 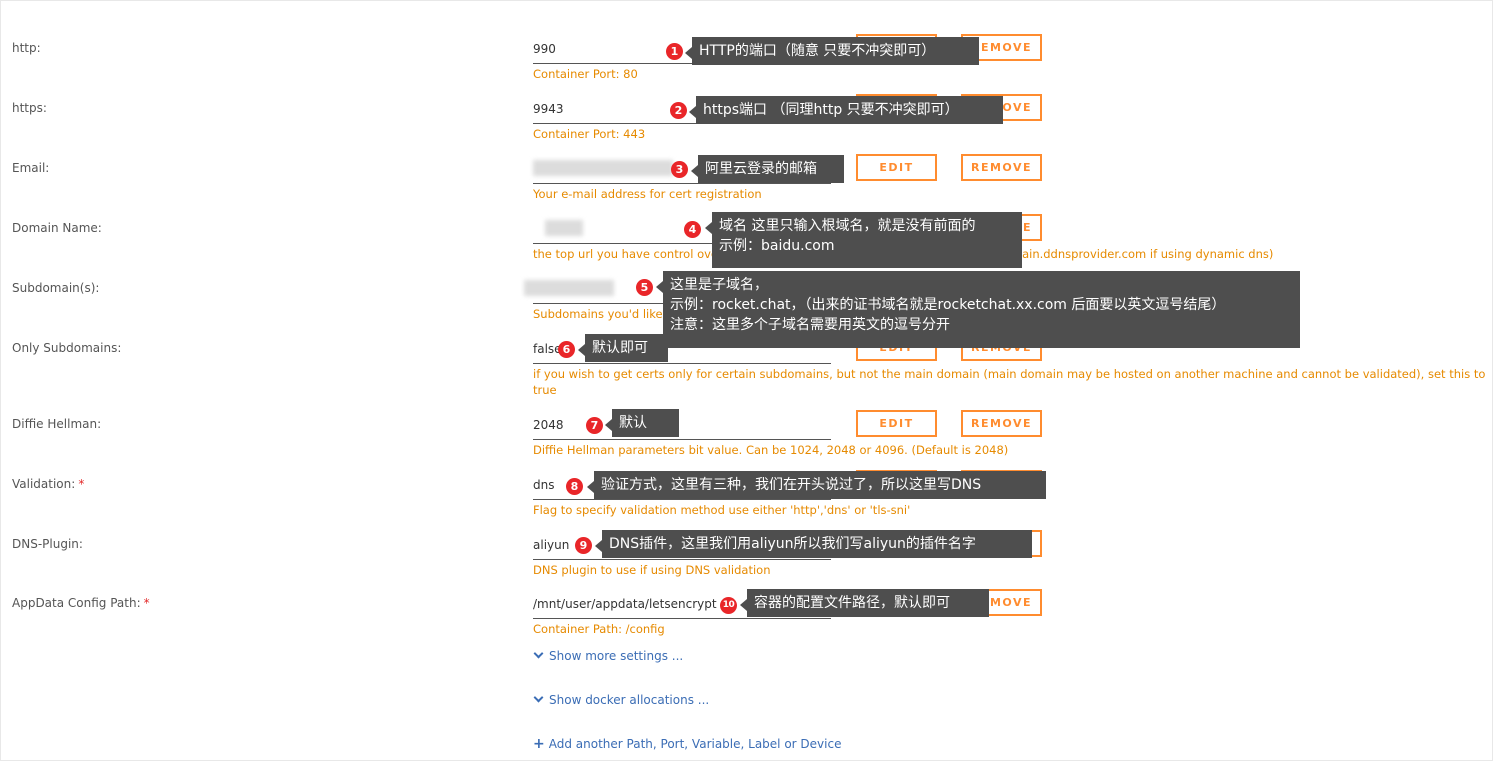 I want to click on annotation-badge: 8, so click(x=574, y=486).